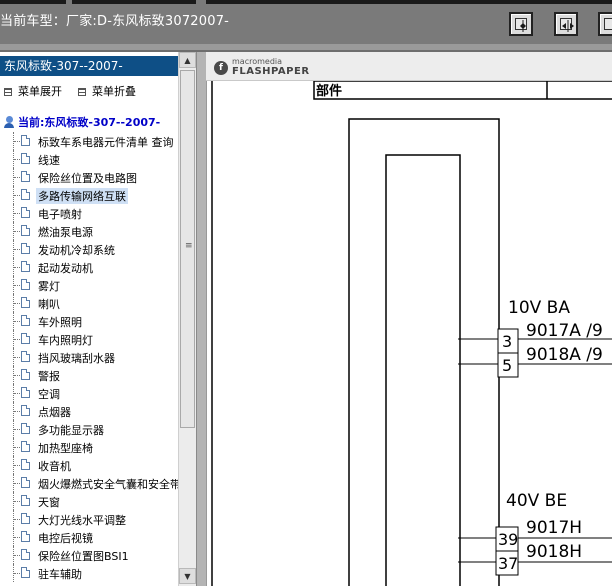 This screenshot has height=586, width=612. What do you see at coordinates (187, 60) in the screenshot?
I see `scroll-up-arrow-icon: ▲` at bounding box center [187, 60].